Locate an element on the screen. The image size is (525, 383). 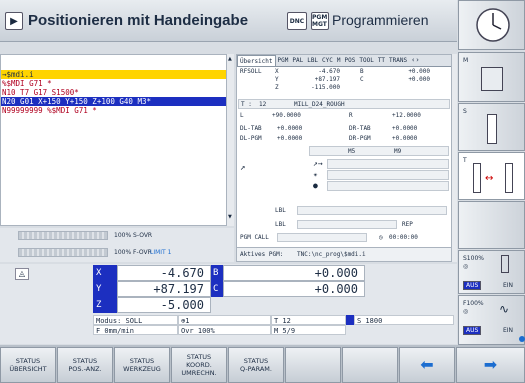
timer-icon: ◷ is located at coordinates (381, 237).